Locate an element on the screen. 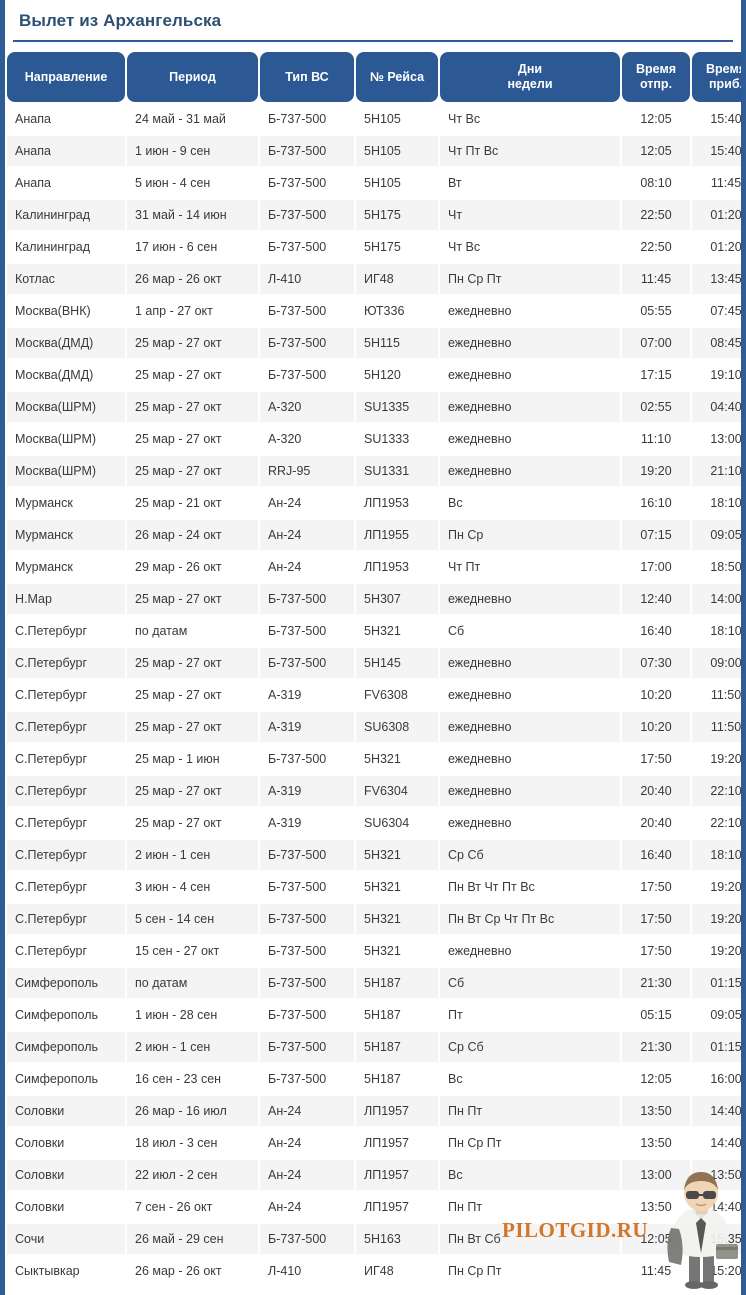 This screenshot has height=1295, width=746. column-header-period: Период is located at coordinates (192, 77).